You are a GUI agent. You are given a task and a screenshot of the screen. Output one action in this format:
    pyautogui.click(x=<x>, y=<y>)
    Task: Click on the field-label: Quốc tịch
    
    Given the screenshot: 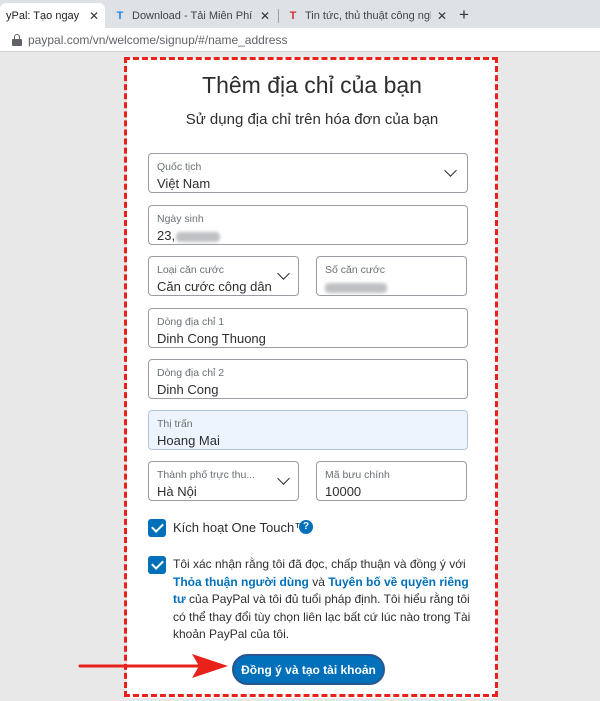 What is the action you would take?
    pyautogui.click(x=179, y=167)
    